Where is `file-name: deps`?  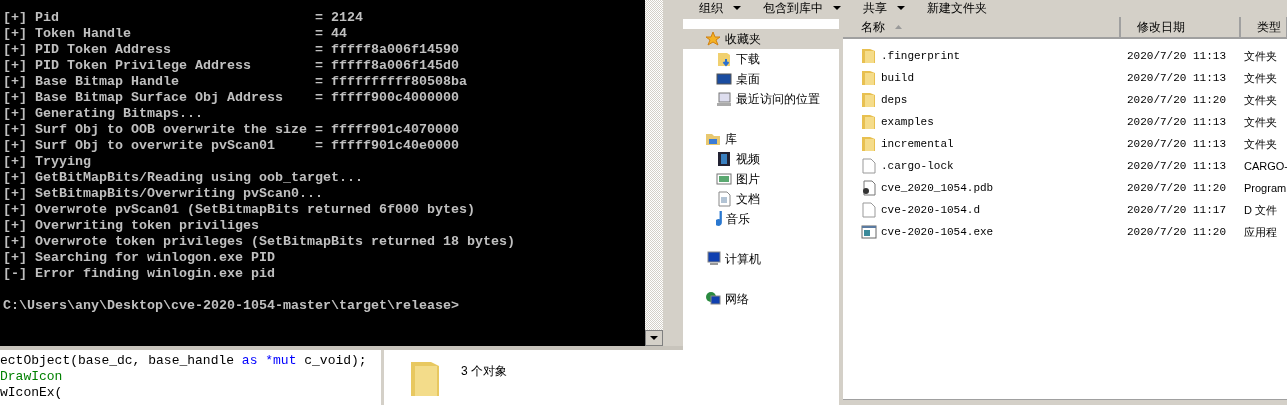
file-name: deps is located at coordinates (894, 100).